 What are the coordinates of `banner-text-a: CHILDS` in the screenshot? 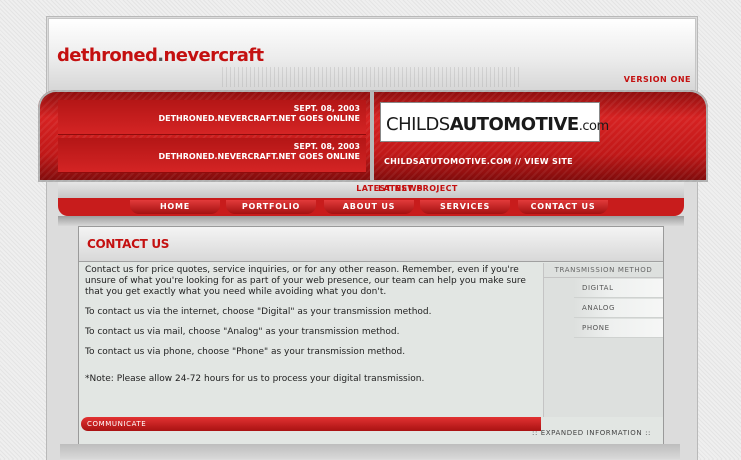 It's located at (418, 124).